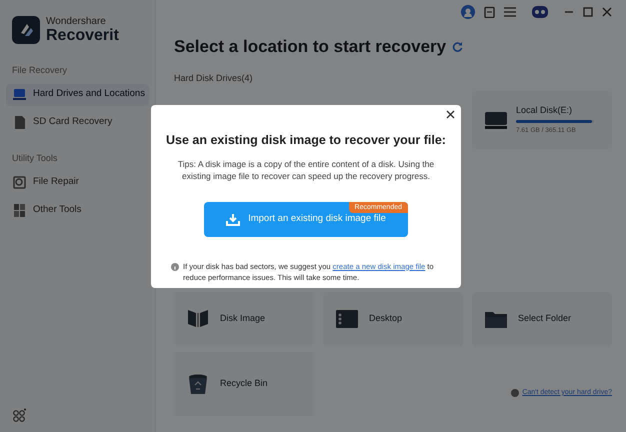 This screenshot has height=432, width=626. I want to click on section-label: Hard Disk Drives(4), so click(214, 78).